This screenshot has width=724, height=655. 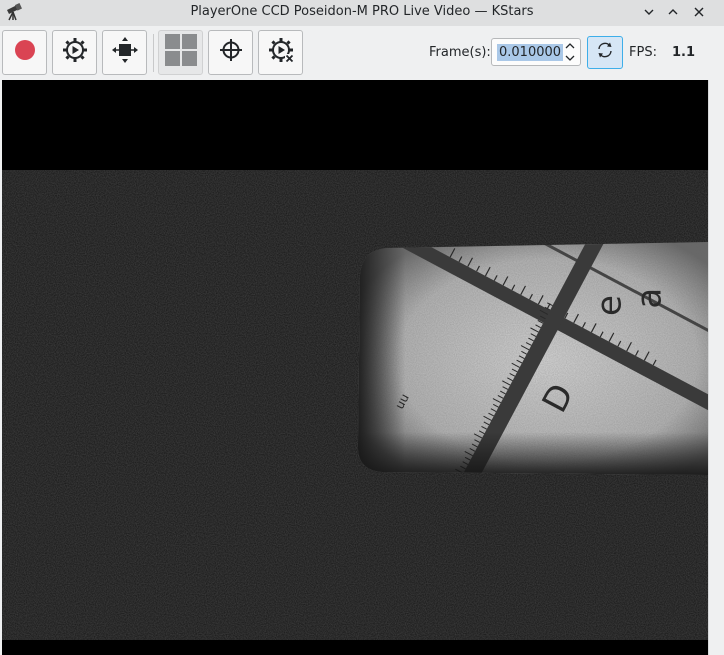 I want to click on record-icon, so click(x=25, y=52).